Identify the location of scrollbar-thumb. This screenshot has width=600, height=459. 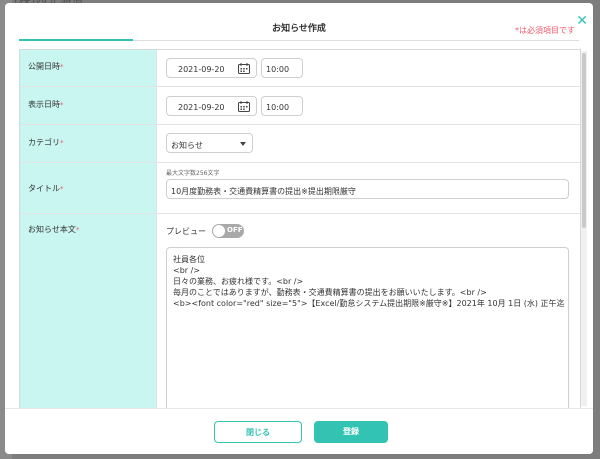
(584, 140).